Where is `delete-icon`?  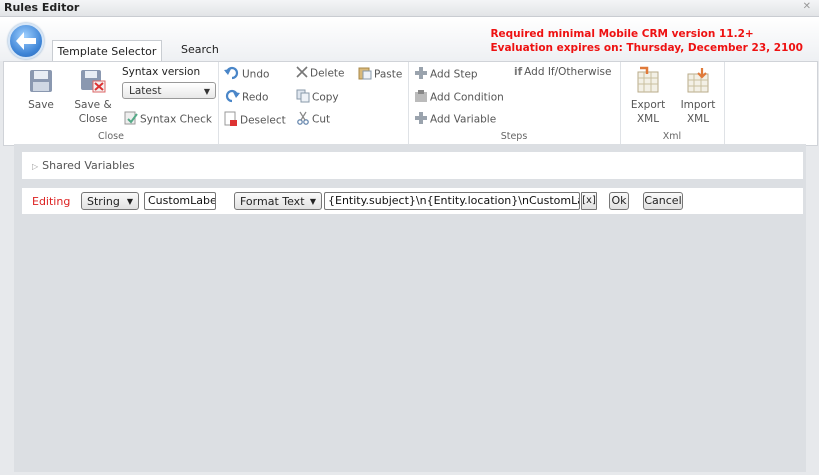
delete-icon is located at coordinates (302, 73).